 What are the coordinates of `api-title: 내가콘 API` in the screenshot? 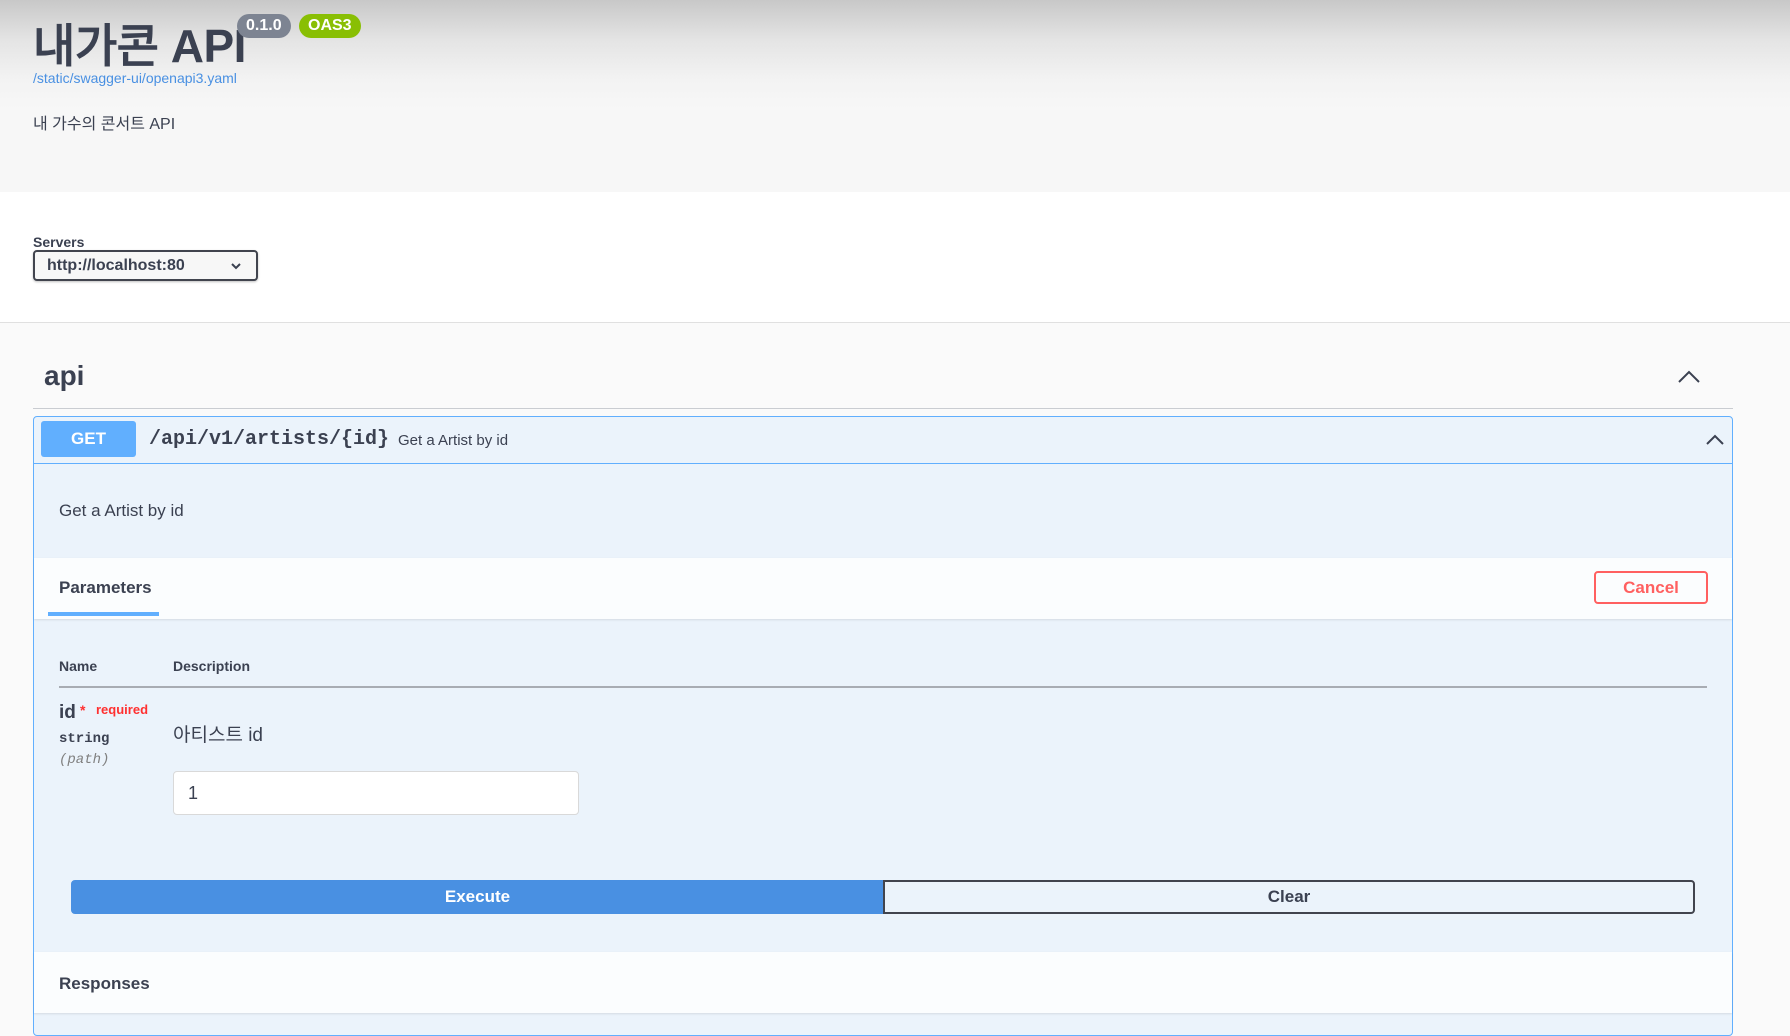 It's located at (139, 46).